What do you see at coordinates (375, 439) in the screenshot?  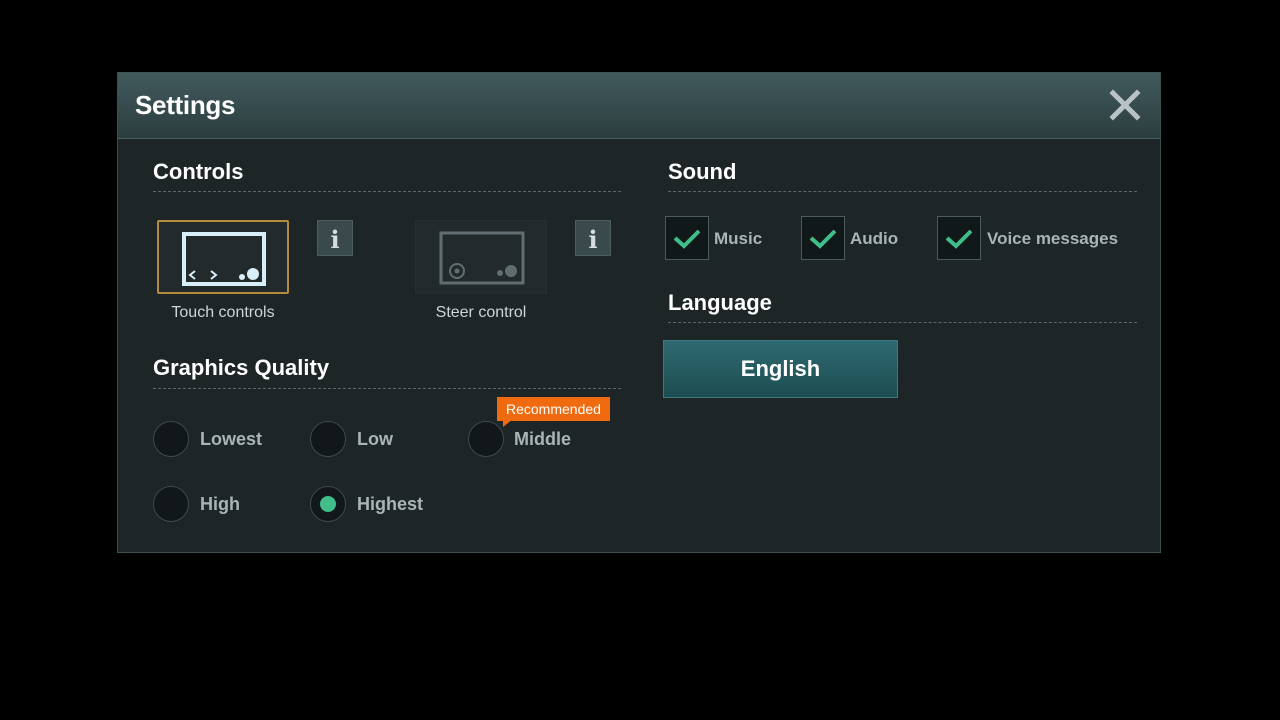 I see `radio-low-label: Low` at bounding box center [375, 439].